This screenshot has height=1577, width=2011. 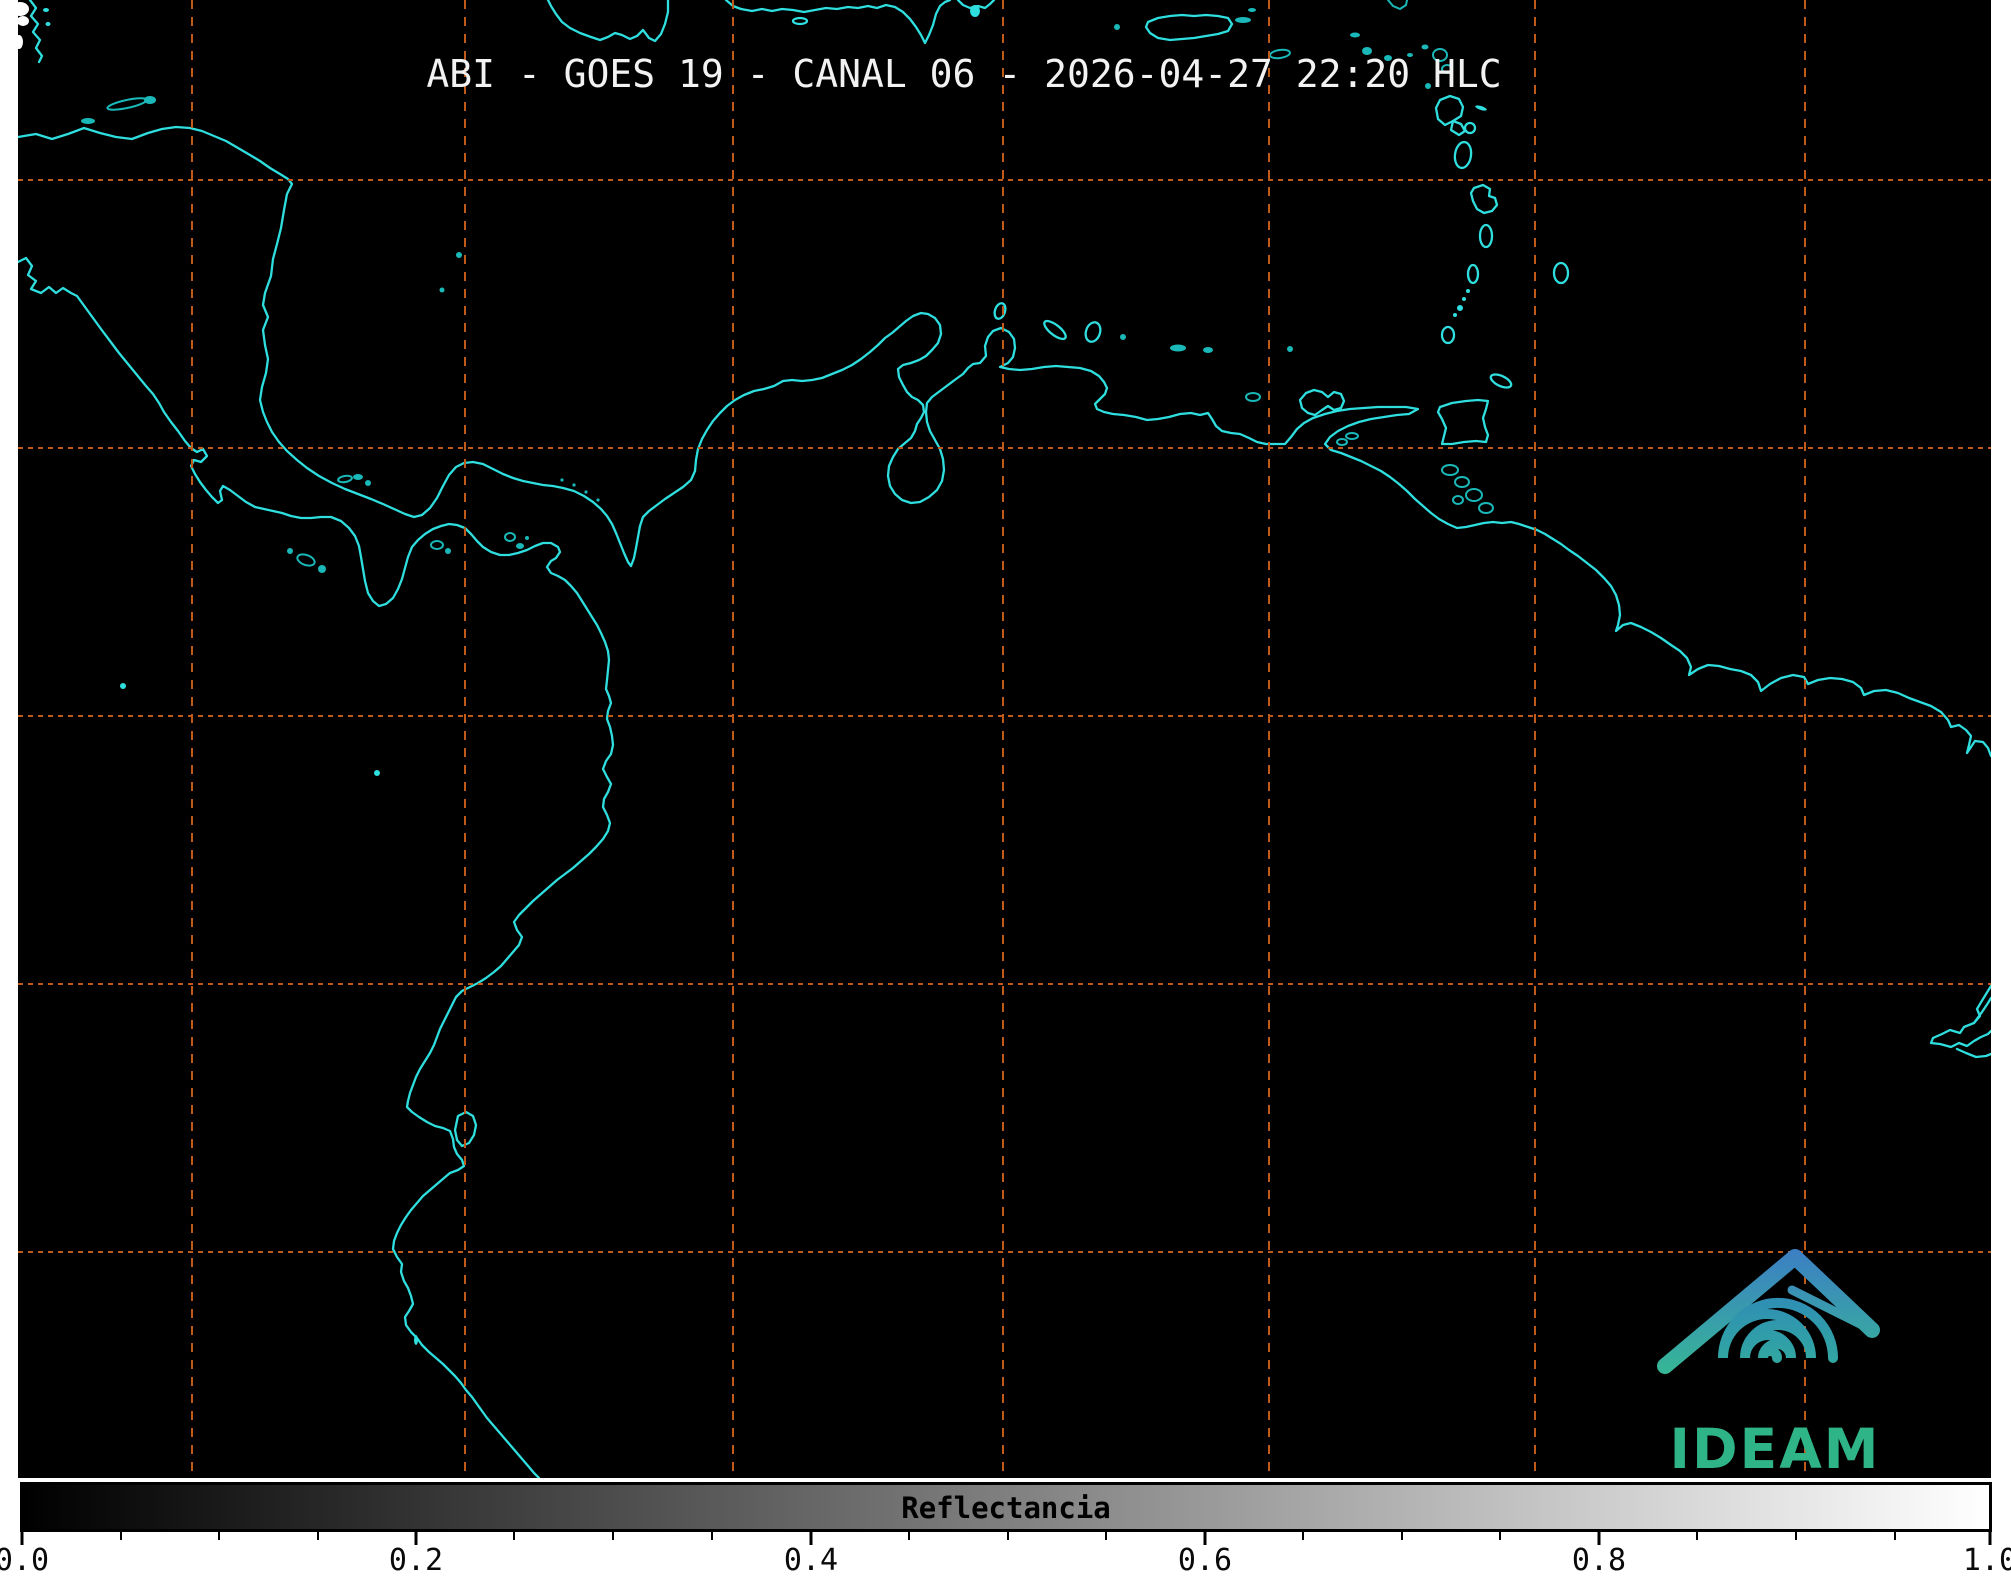 I want to click on colorbar-tick-0: 0.0, so click(x=25, y=1560).